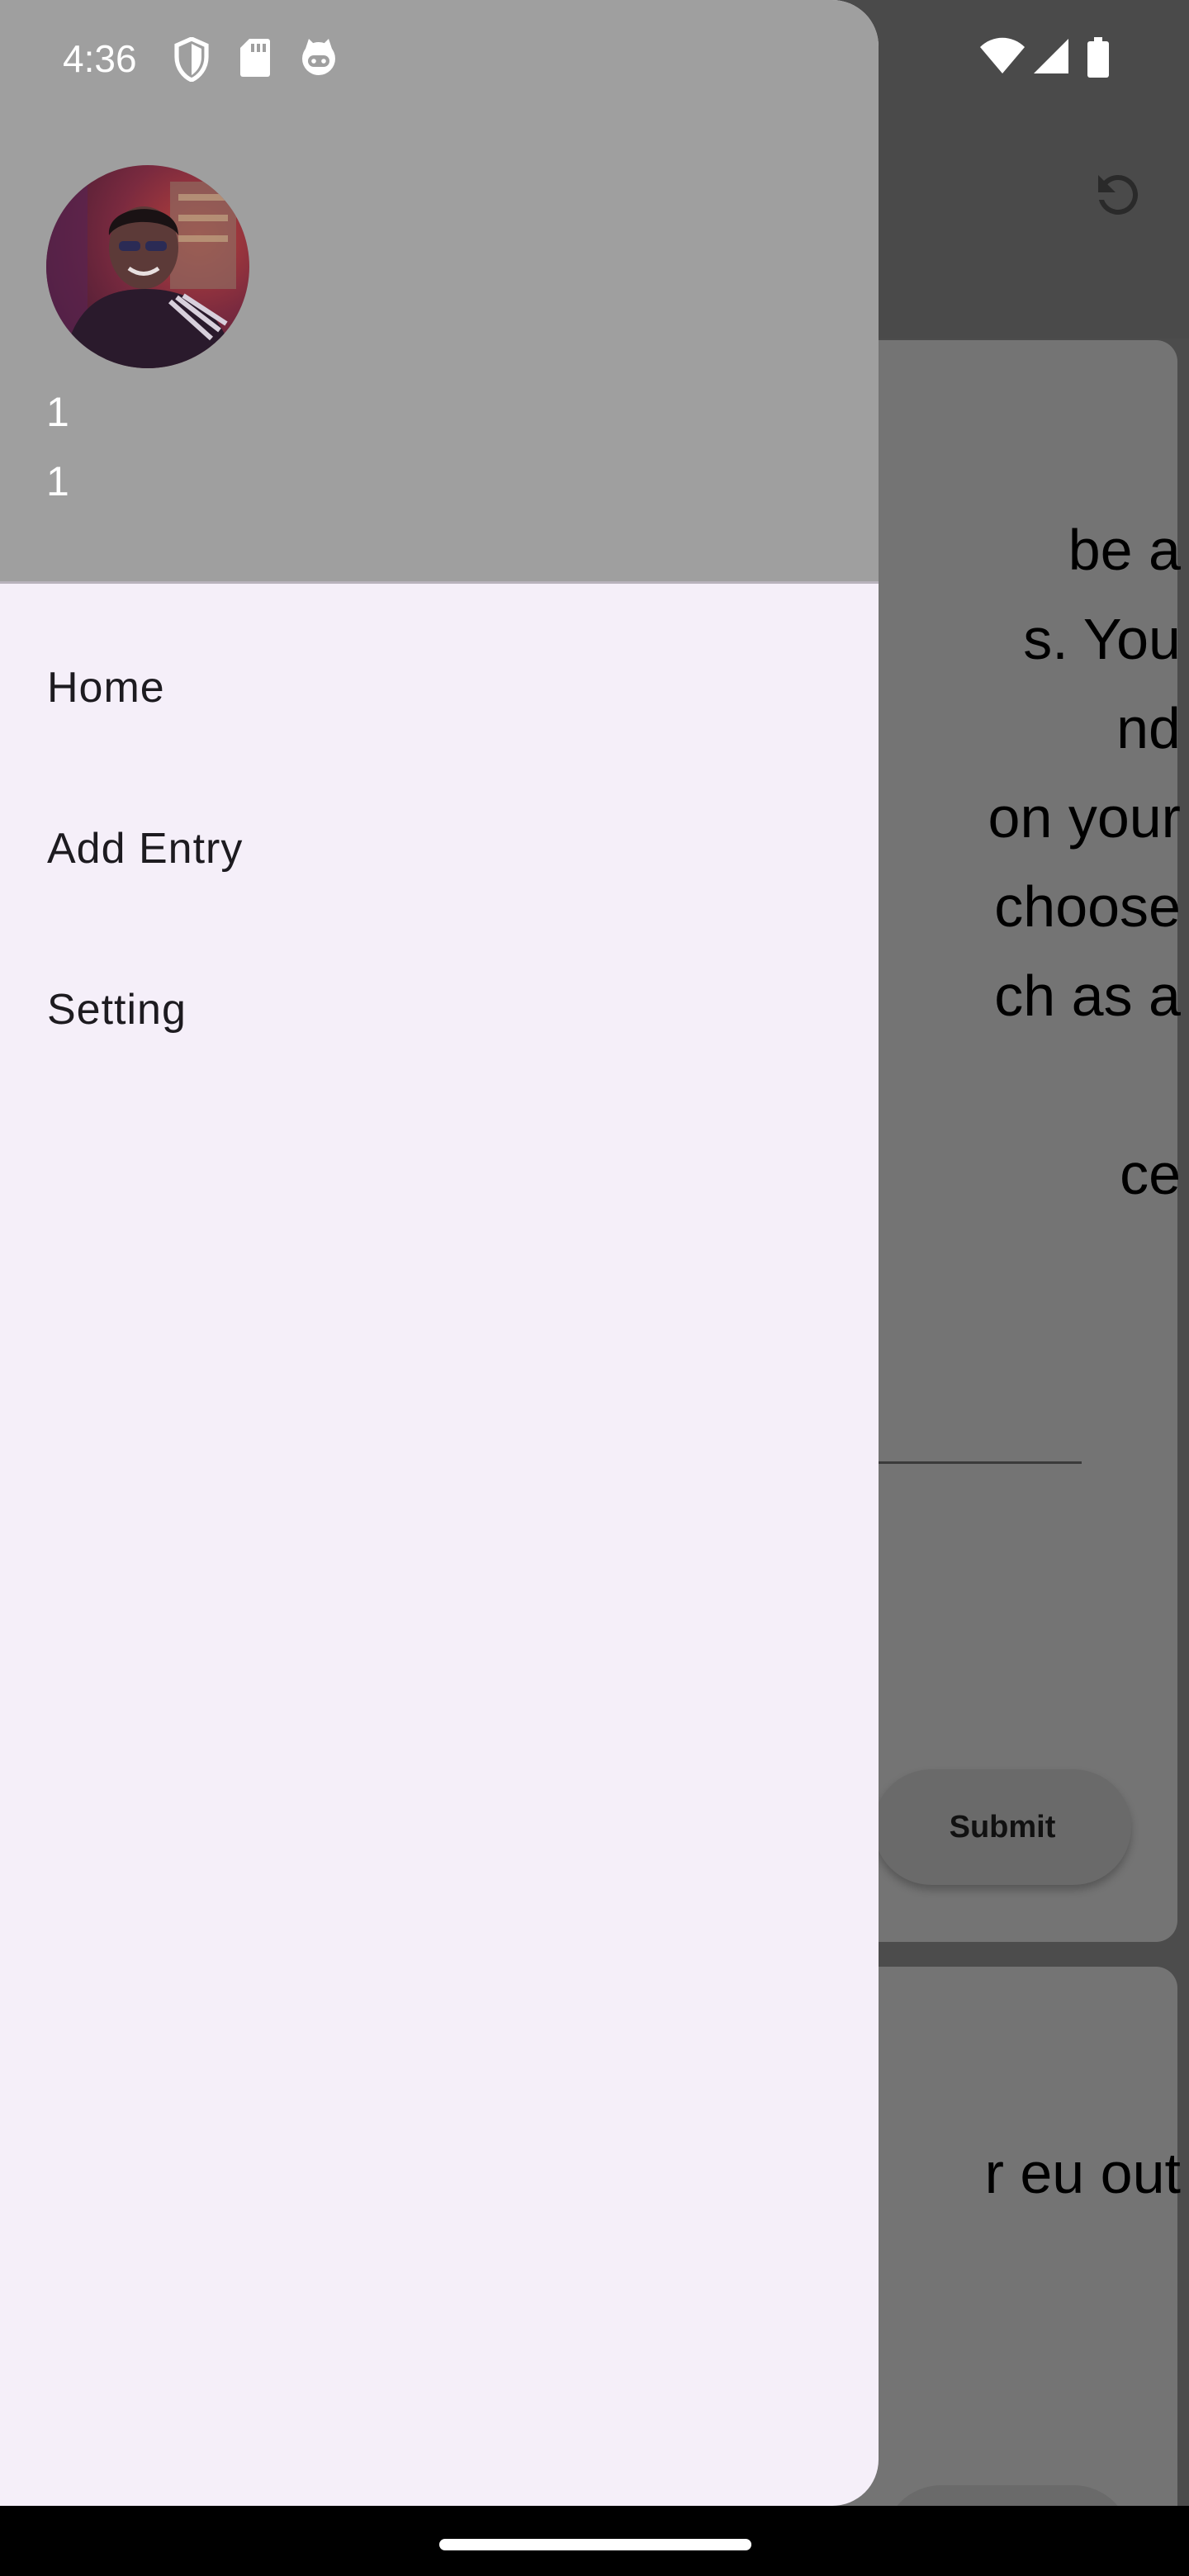 The image size is (1189, 2576). Describe the element at coordinates (106, 688) in the screenshot. I see `drawer-item-label: Home` at that location.